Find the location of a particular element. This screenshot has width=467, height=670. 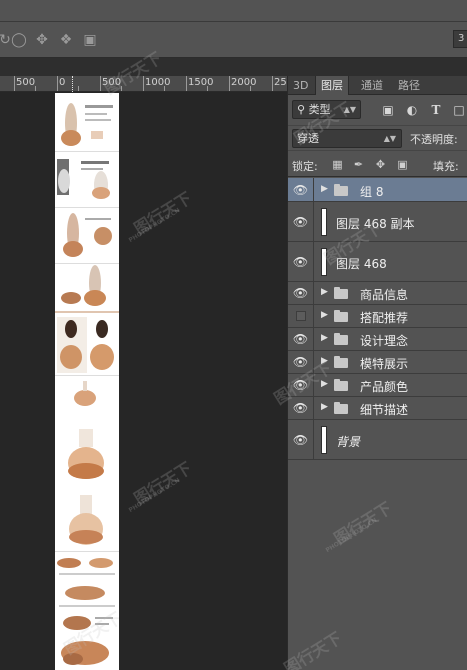

panel-tabs: 3D 图层 通道 路径 is located at coordinates (377, 85).